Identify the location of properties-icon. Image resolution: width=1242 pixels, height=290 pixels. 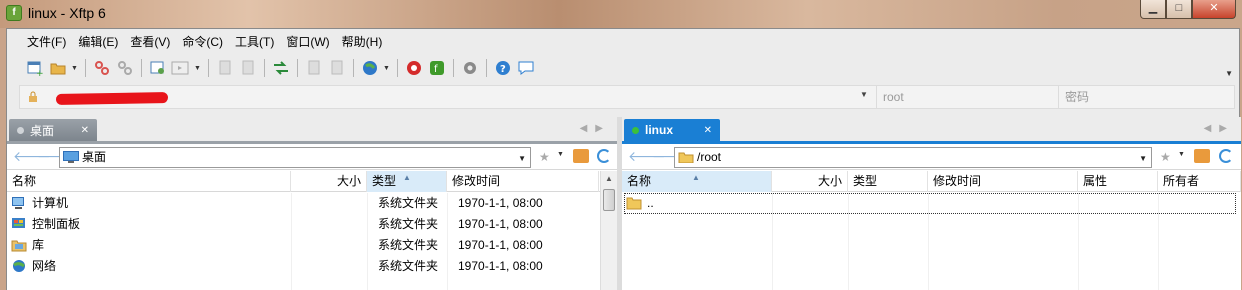
(158, 68).